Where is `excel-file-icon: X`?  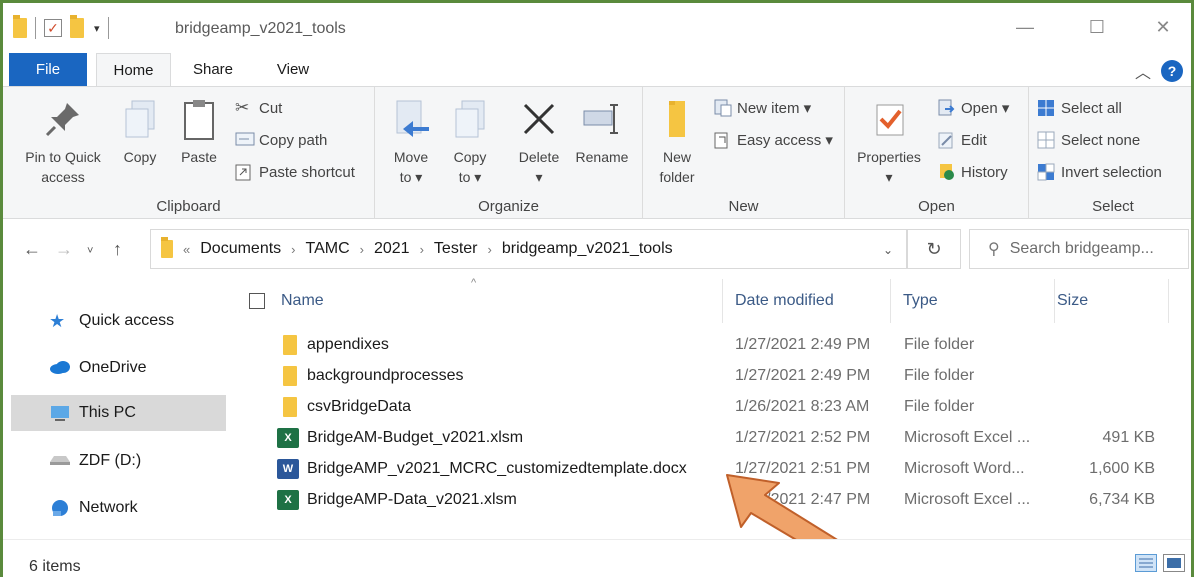 excel-file-icon: X is located at coordinates (288, 500).